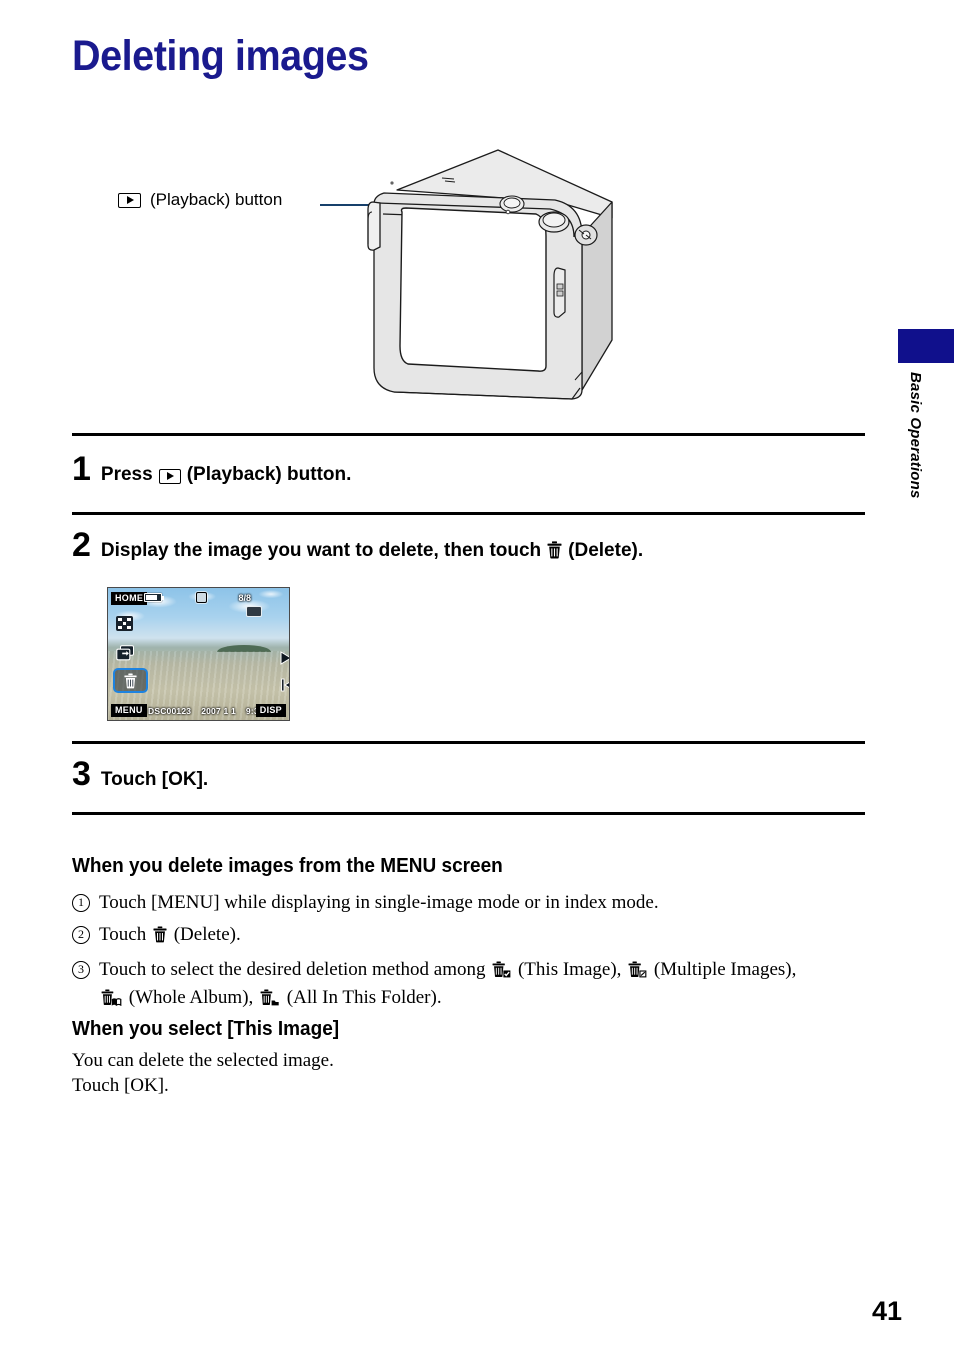  I want to click on lcd-disp-button: DISP, so click(270, 710).